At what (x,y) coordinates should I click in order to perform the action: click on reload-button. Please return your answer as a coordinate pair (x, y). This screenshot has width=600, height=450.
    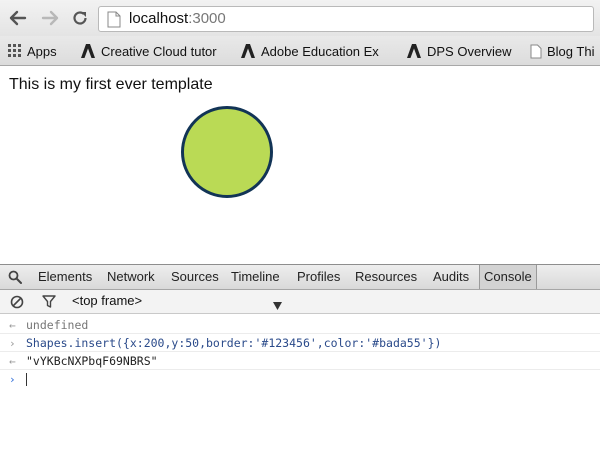
    Looking at the image, I should click on (80, 18).